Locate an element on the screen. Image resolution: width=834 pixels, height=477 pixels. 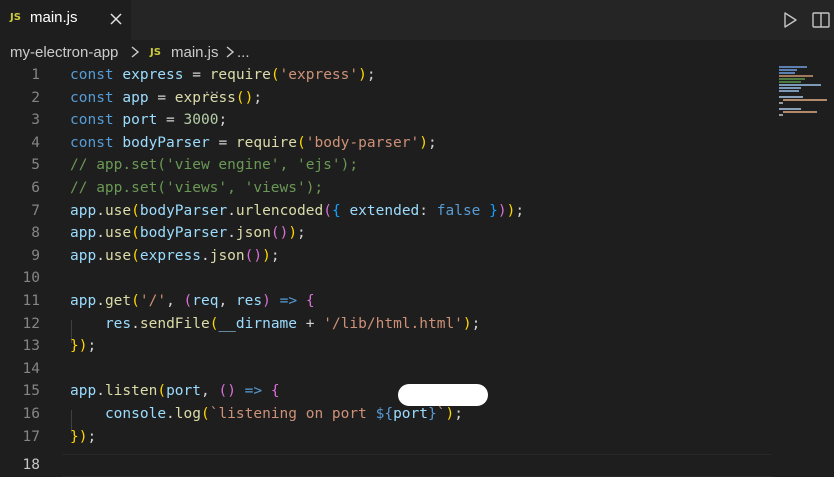
line-number: 3 is located at coordinates (35, 120).